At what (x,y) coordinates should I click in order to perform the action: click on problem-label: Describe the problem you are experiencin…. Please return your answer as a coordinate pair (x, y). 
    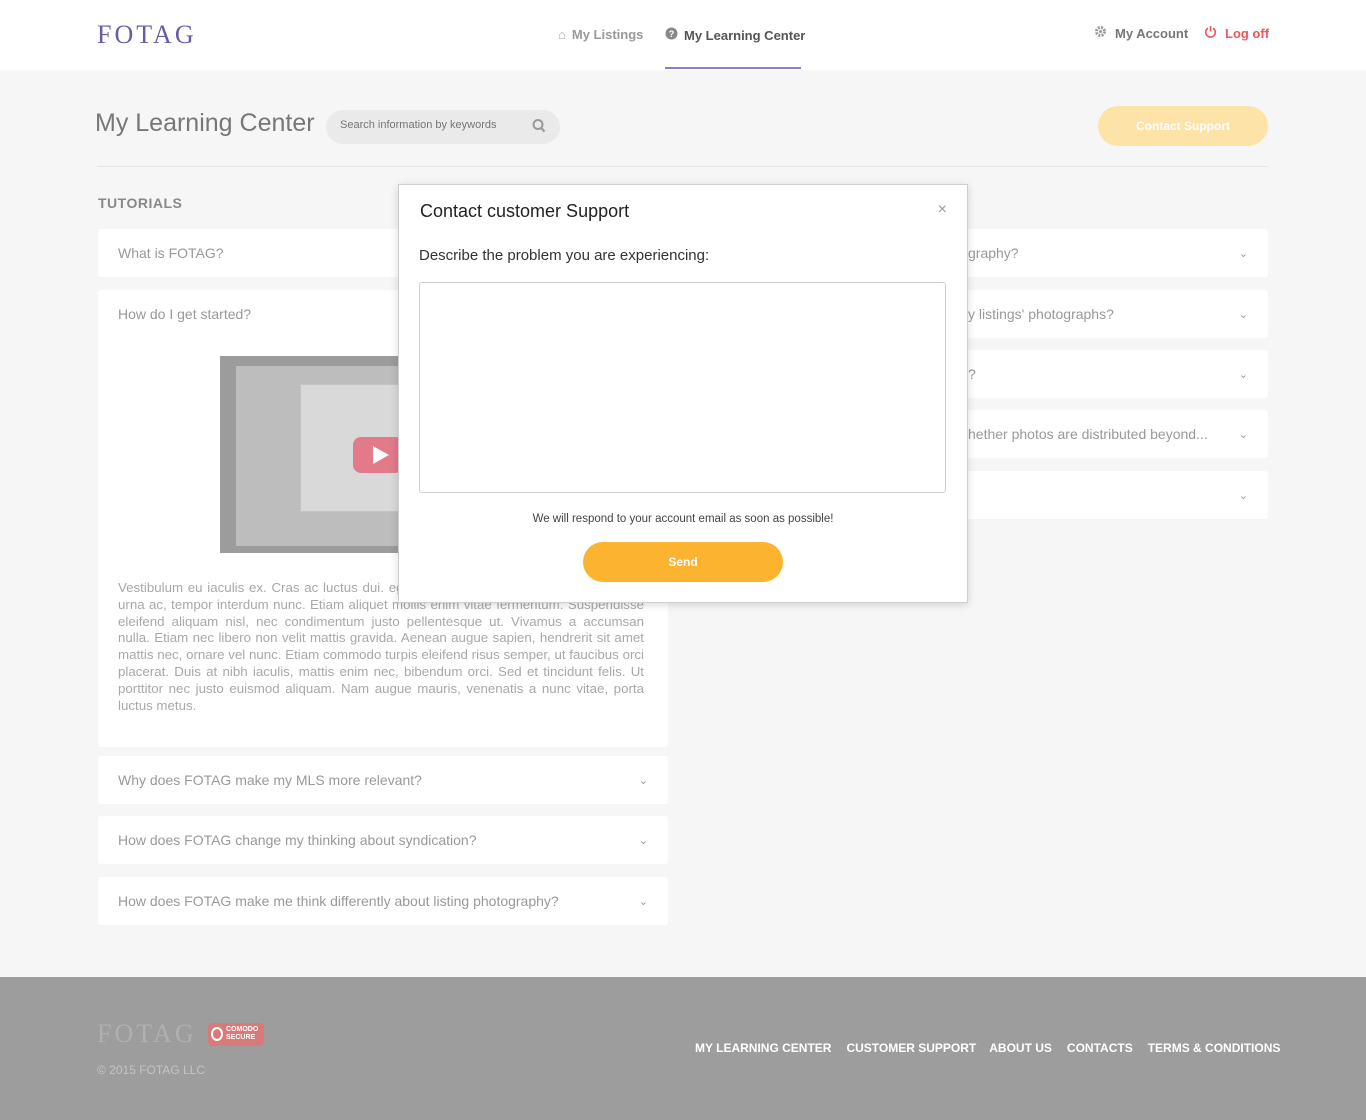
    Looking at the image, I should click on (564, 255).